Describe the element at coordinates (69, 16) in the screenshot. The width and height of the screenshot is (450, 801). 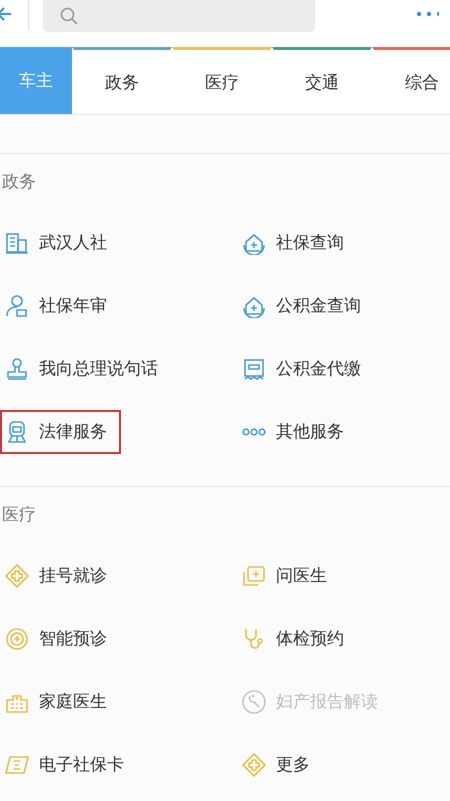
I see `search-icon` at that location.